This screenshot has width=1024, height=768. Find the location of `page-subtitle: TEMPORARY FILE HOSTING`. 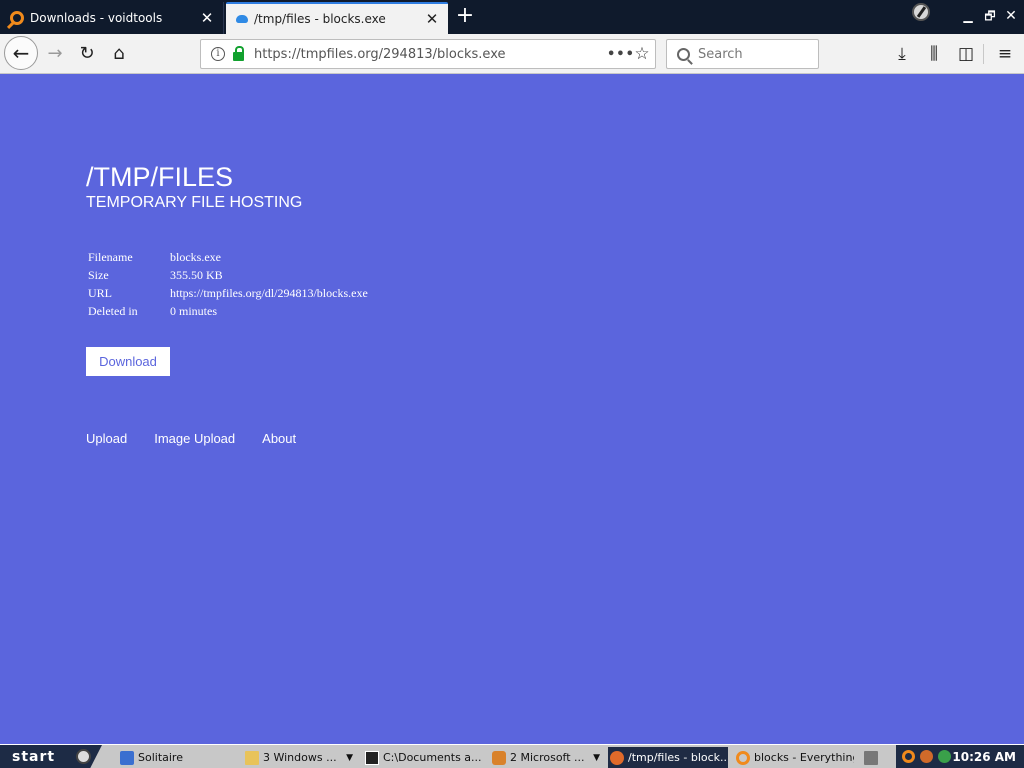

page-subtitle: TEMPORARY FILE HOSTING is located at coordinates (194, 202).